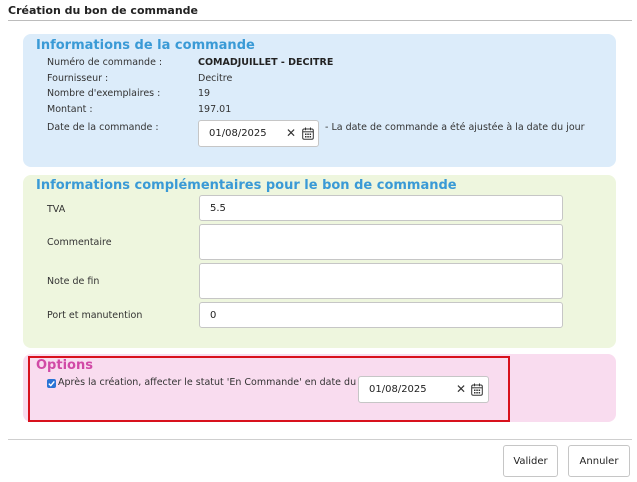 The height and width of the screenshot is (482, 637). I want to click on options-title: Options, so click(64, 365).